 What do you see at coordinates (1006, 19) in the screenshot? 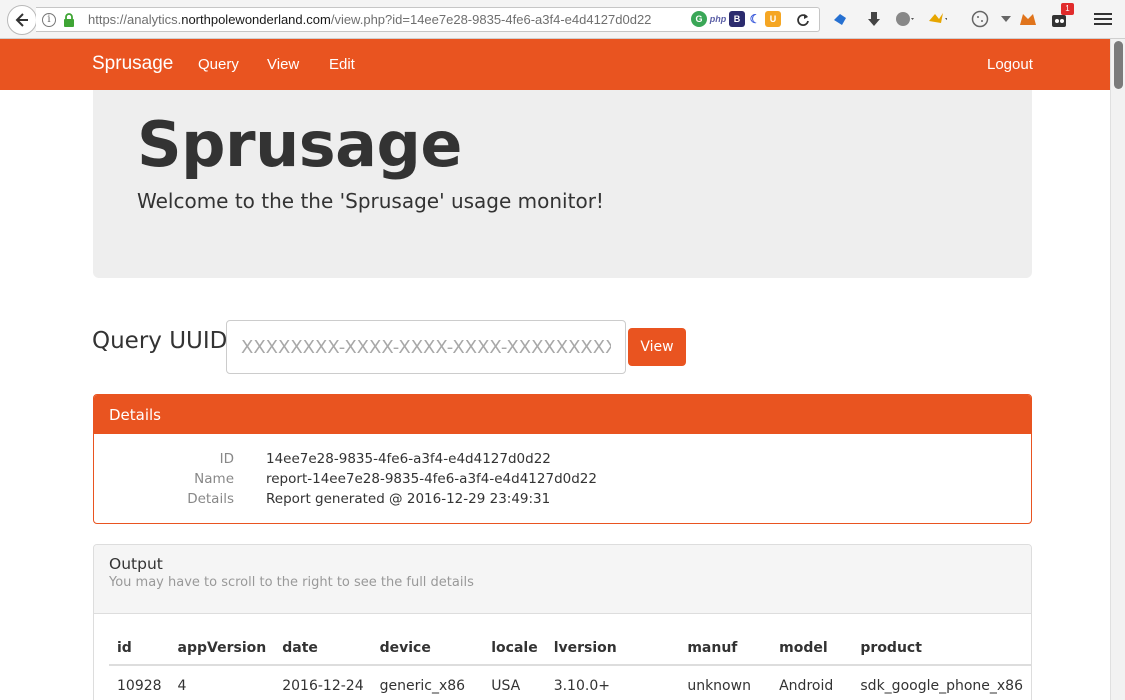
I see `chevron-down-icon` at bounding box center [1006, 19].